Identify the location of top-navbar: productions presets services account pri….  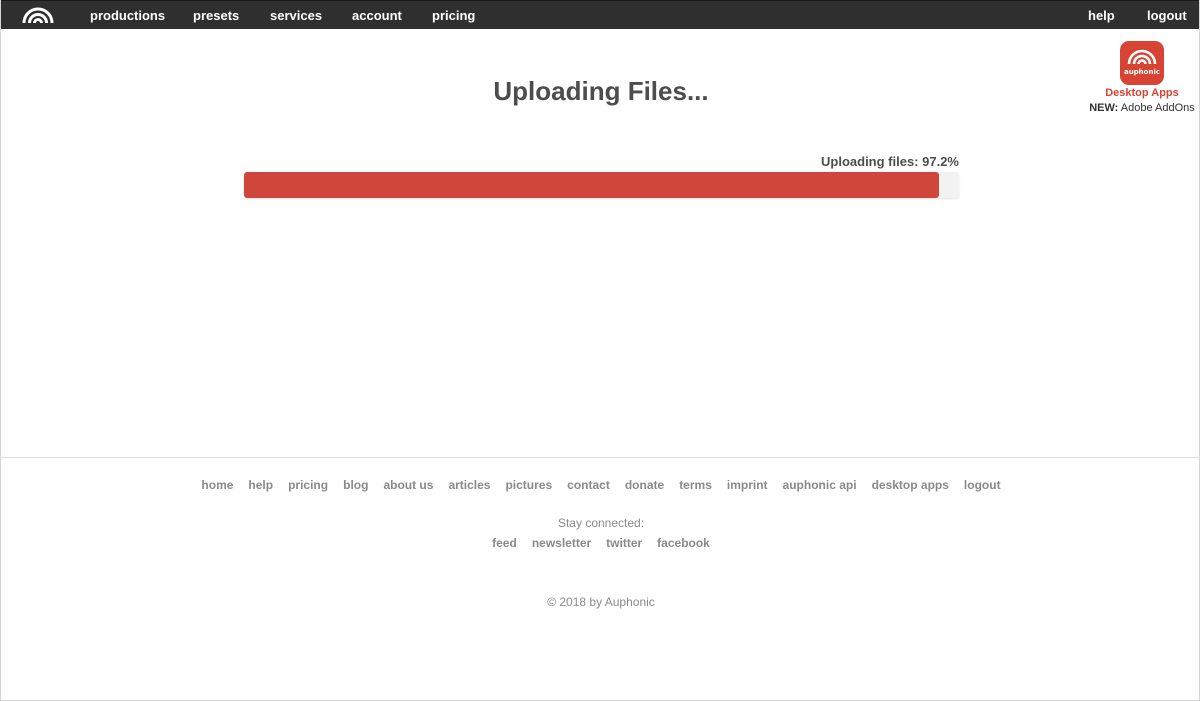
(600, 14).